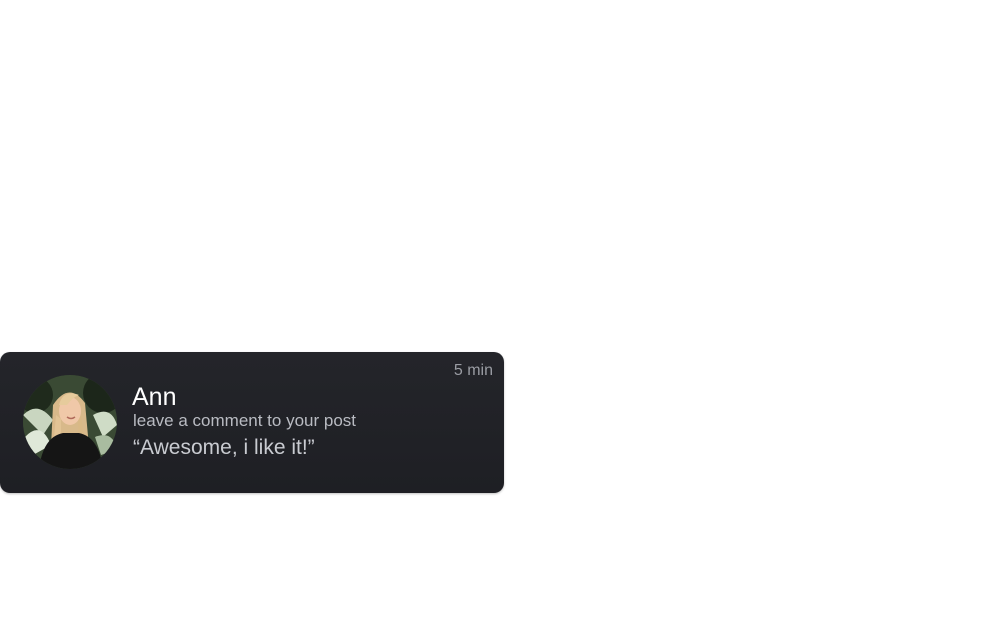 Image resolution: width=1000 pixels, height=627 pixels. Describe the element at coordinates (245, 420) in the screenshot. I see `notification-action-text: leave a comment to your post` at that location.